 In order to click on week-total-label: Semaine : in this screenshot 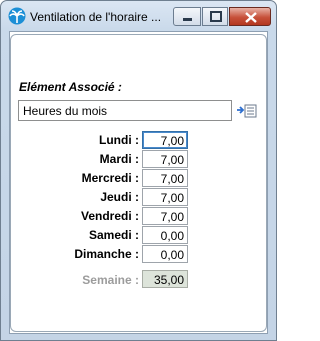, I will do `click(110, 280)`.